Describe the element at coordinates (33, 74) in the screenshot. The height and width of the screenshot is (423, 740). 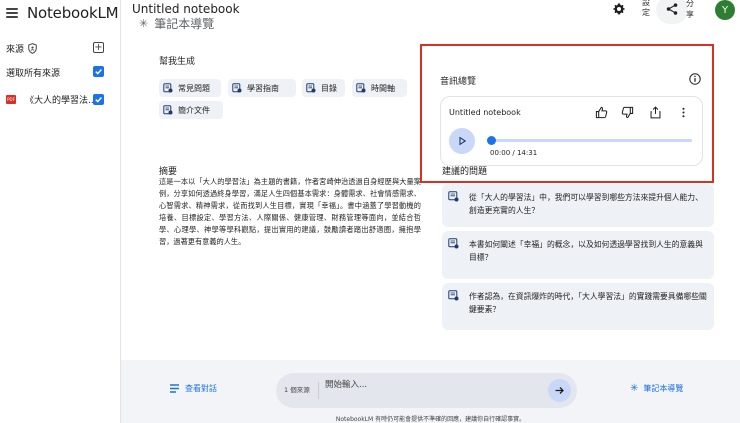
I see `select-all-label: 選取所有來源` at that location.